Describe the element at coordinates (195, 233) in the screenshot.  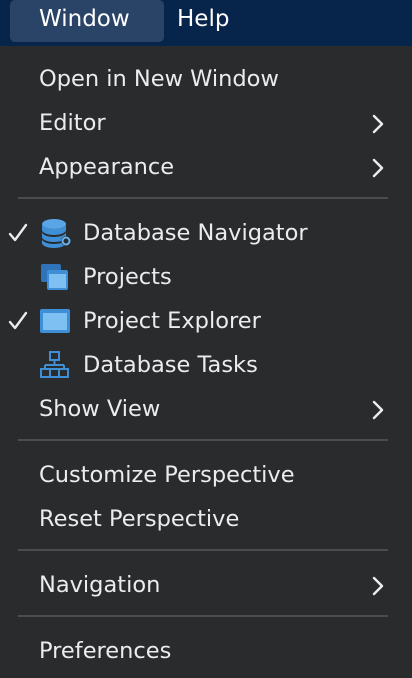
I see `menu-item-label: Database Navigator` at that location.